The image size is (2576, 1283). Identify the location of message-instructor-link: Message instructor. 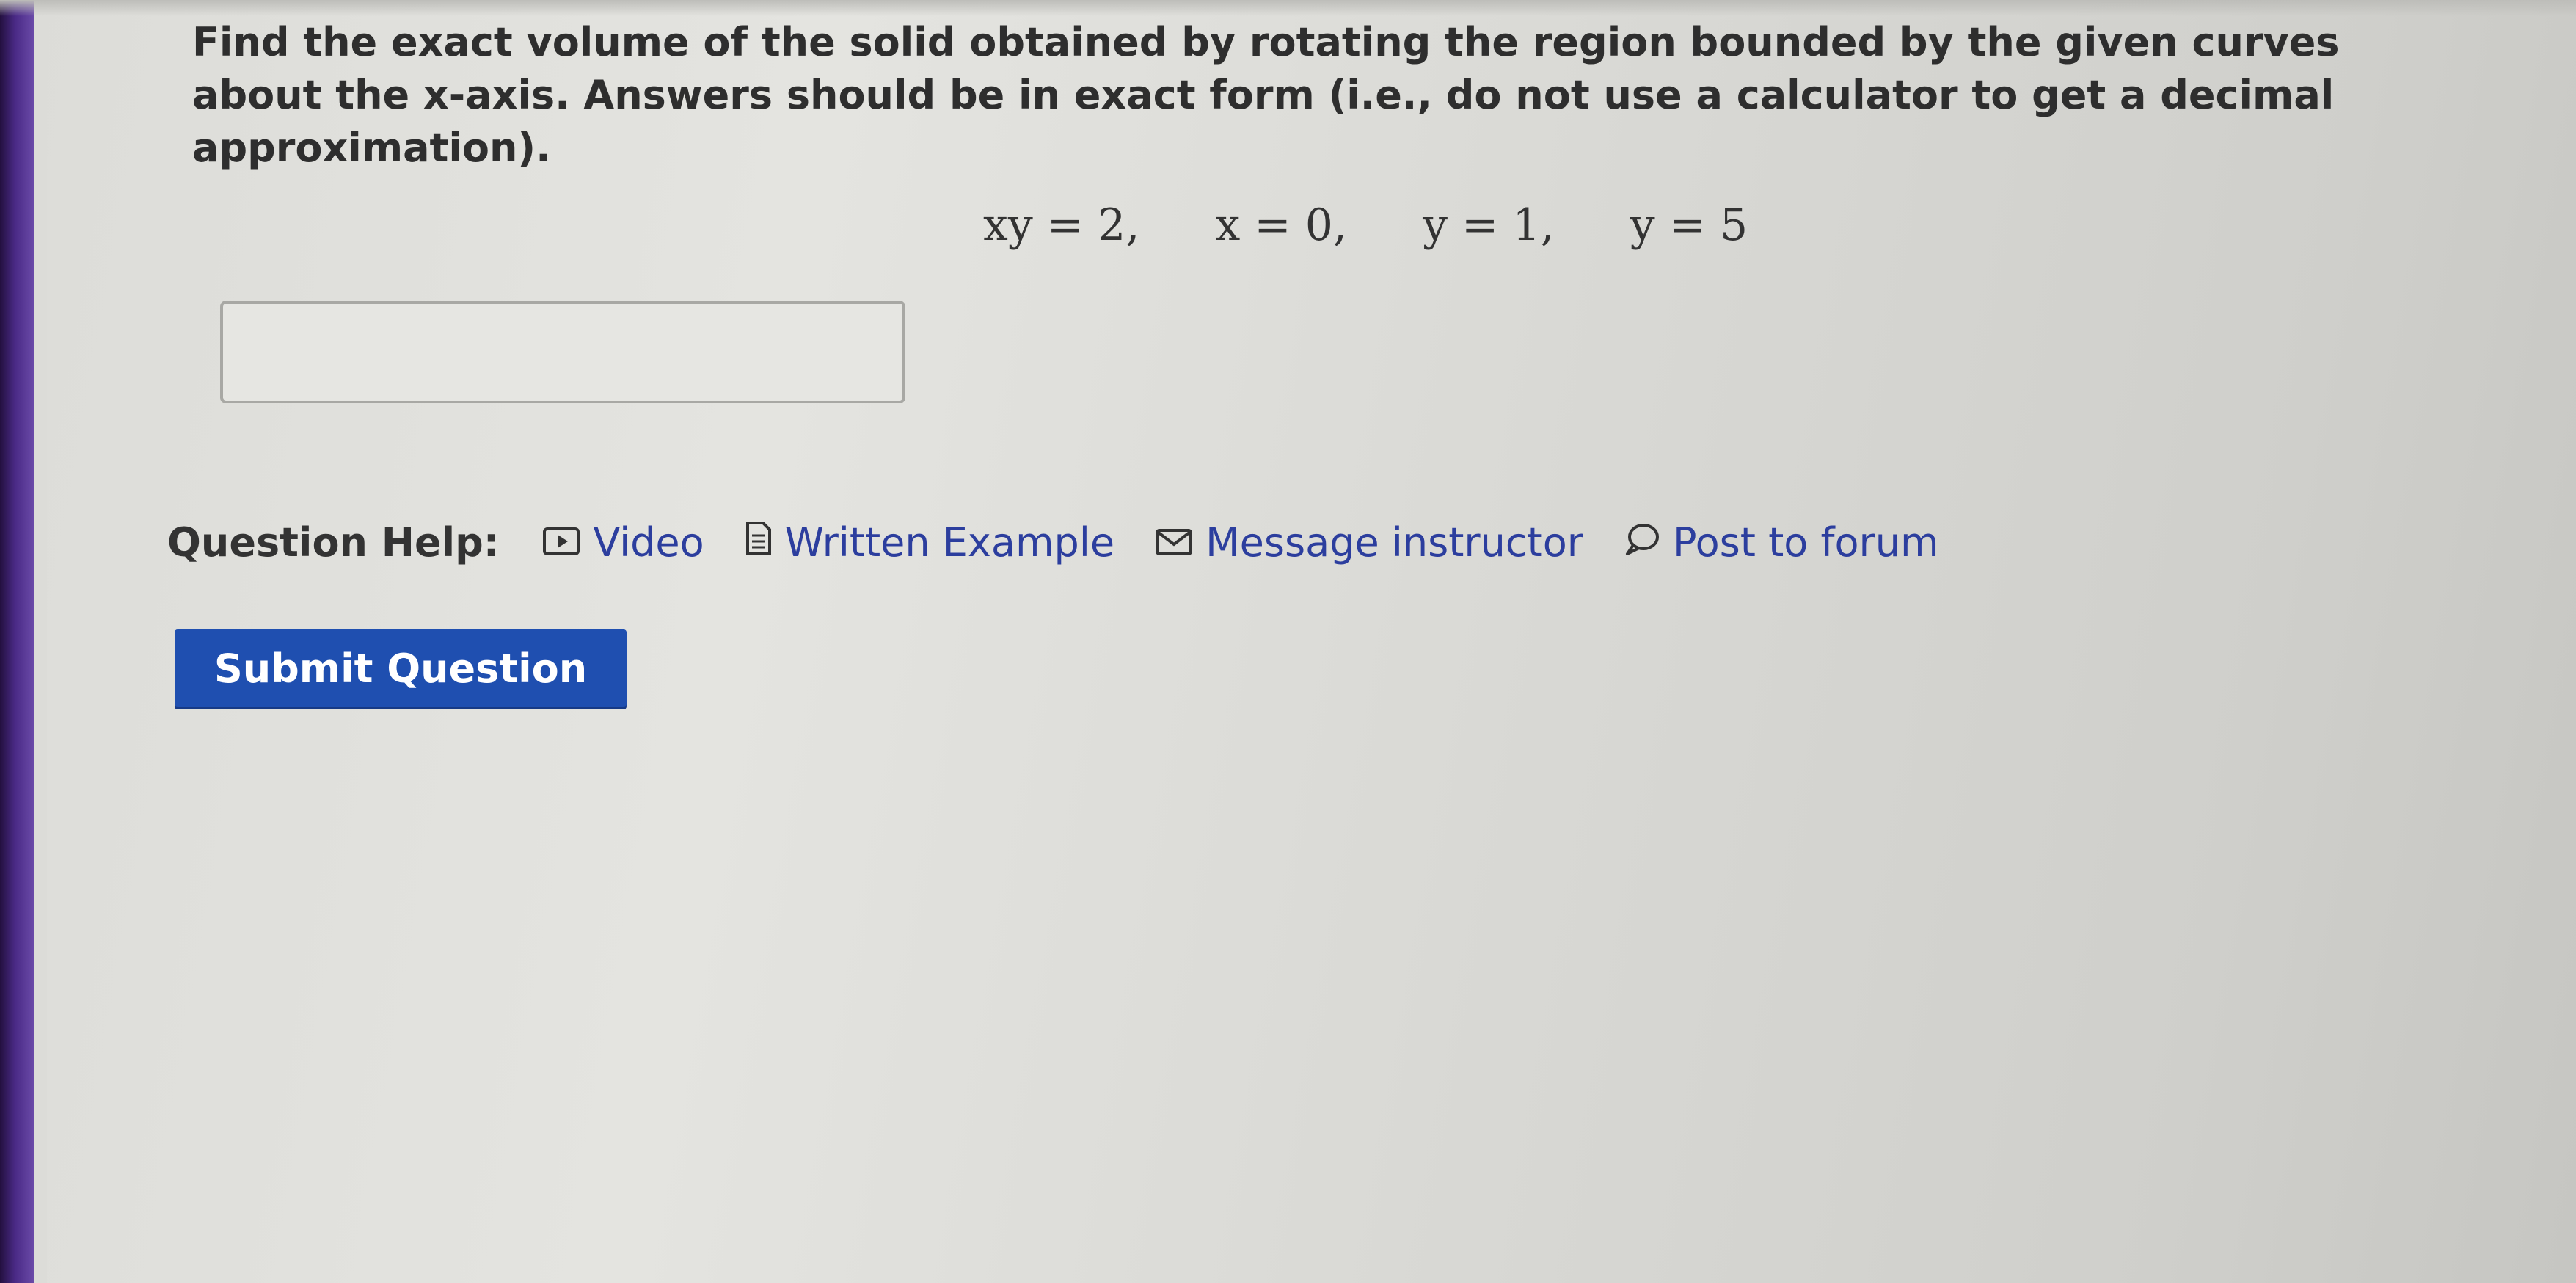
(1369, 542).